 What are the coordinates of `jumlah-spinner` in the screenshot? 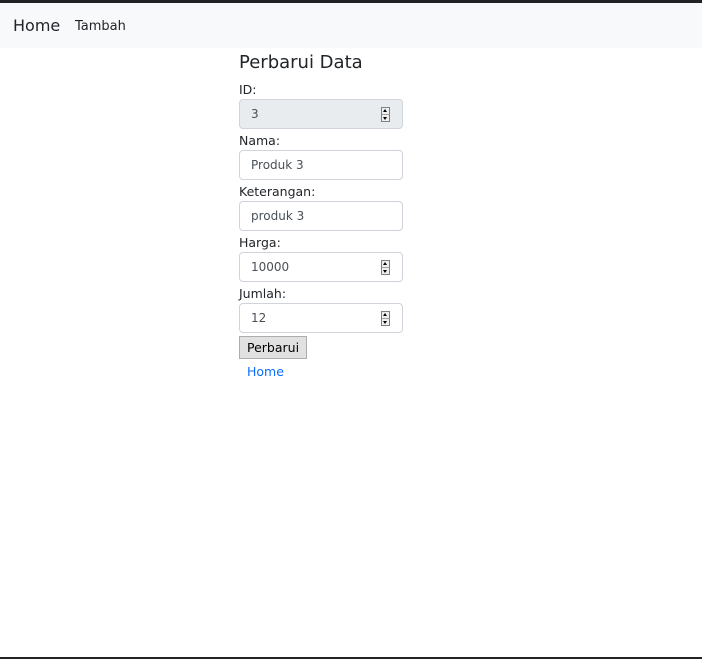 It's located at (385, 318).